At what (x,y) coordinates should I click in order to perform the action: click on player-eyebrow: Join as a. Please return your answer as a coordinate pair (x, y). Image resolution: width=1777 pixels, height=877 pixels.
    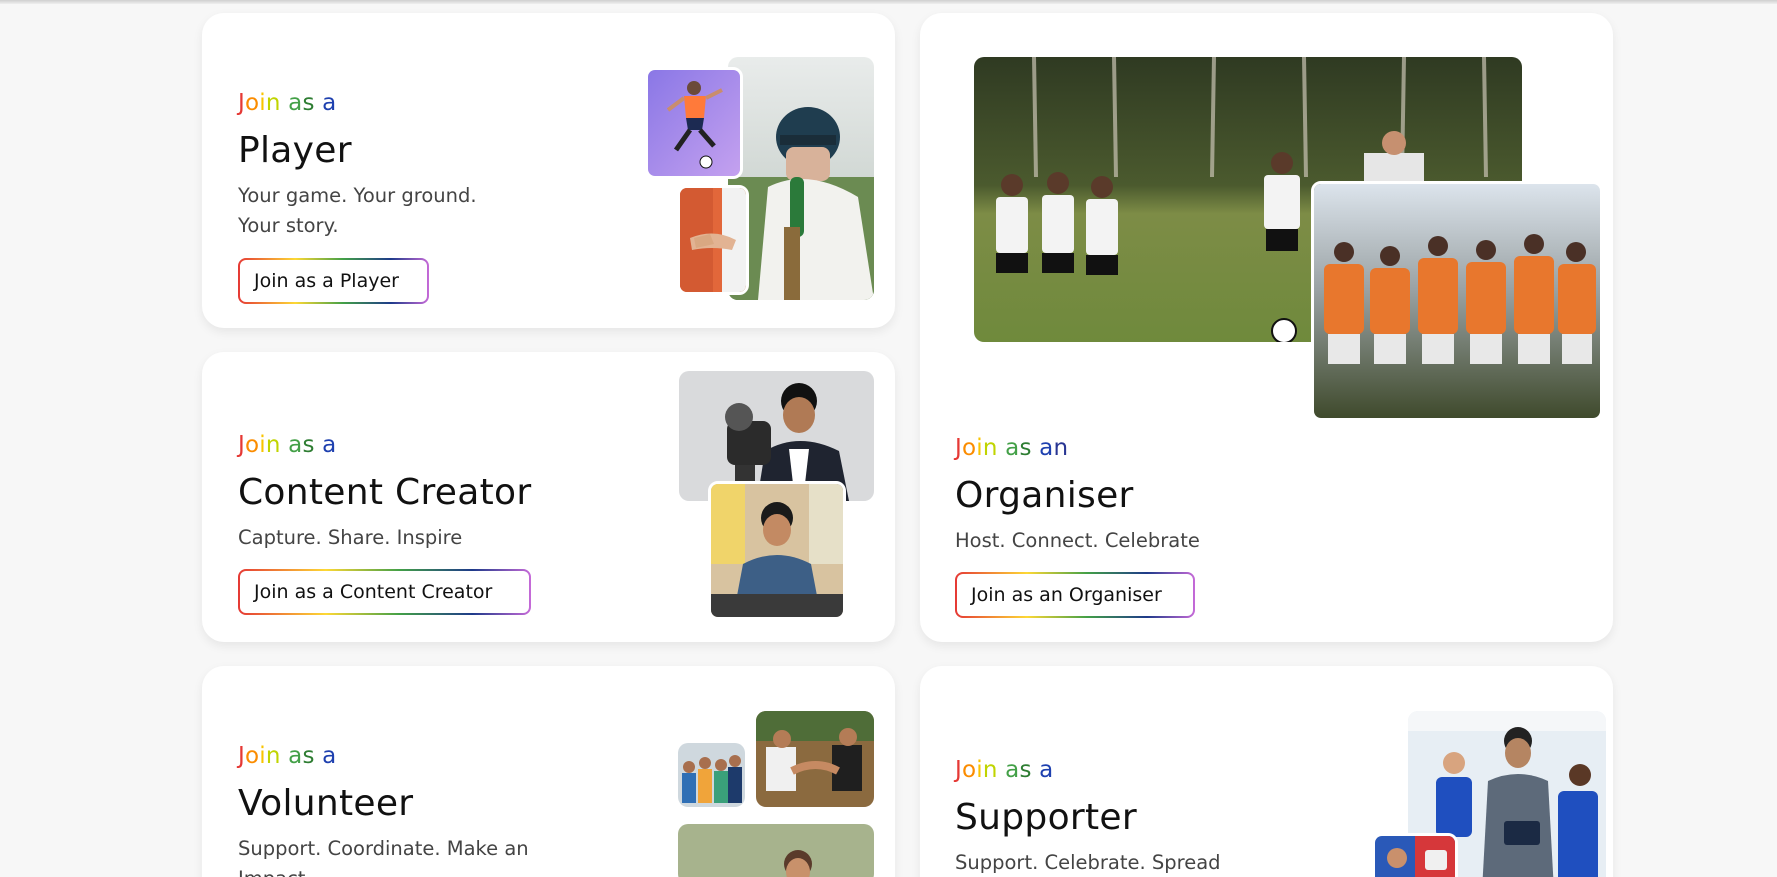
    Looking at the image, I should click on (287, 103).